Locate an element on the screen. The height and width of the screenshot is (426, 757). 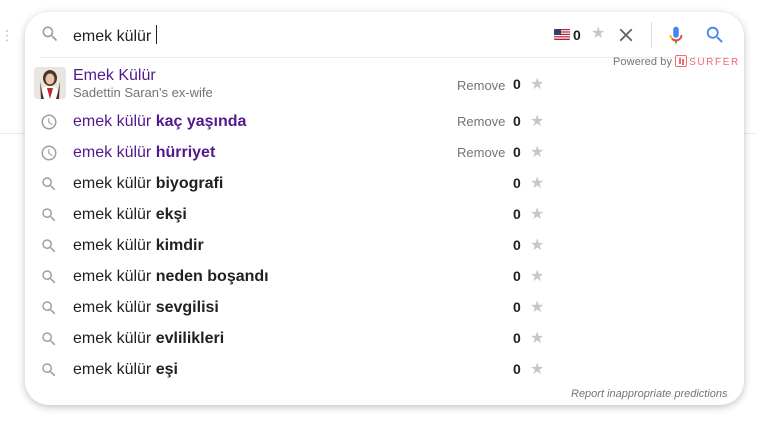
suggestion-completion: biyografi is located at coordinates (189, 183).